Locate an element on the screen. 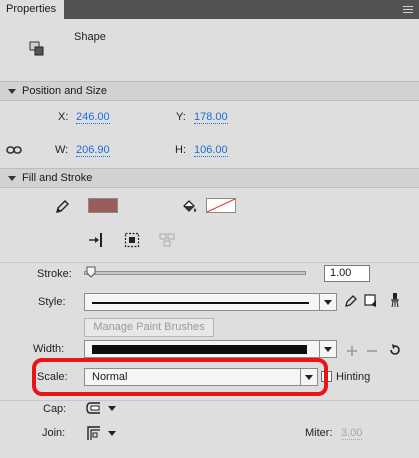 This screenshot has height=458, width=419. hinting-checkbox is located at coordinates (326, 376).